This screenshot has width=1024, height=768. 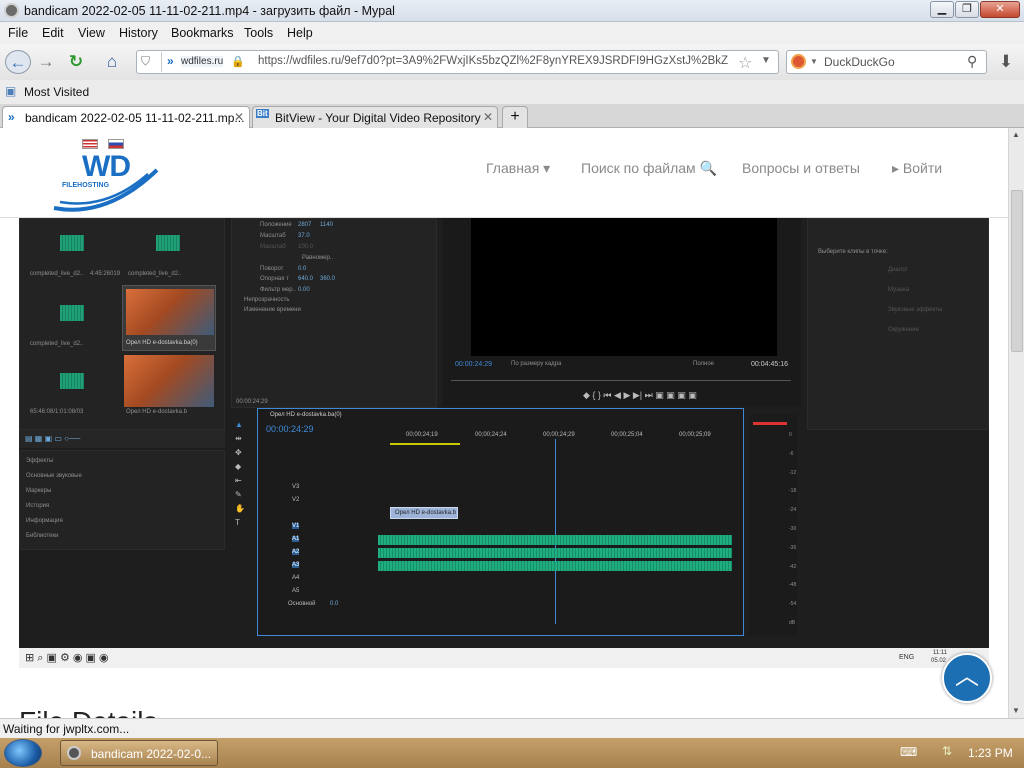 I want to click on effect-value: 100.0, so click(x=305, y=247).